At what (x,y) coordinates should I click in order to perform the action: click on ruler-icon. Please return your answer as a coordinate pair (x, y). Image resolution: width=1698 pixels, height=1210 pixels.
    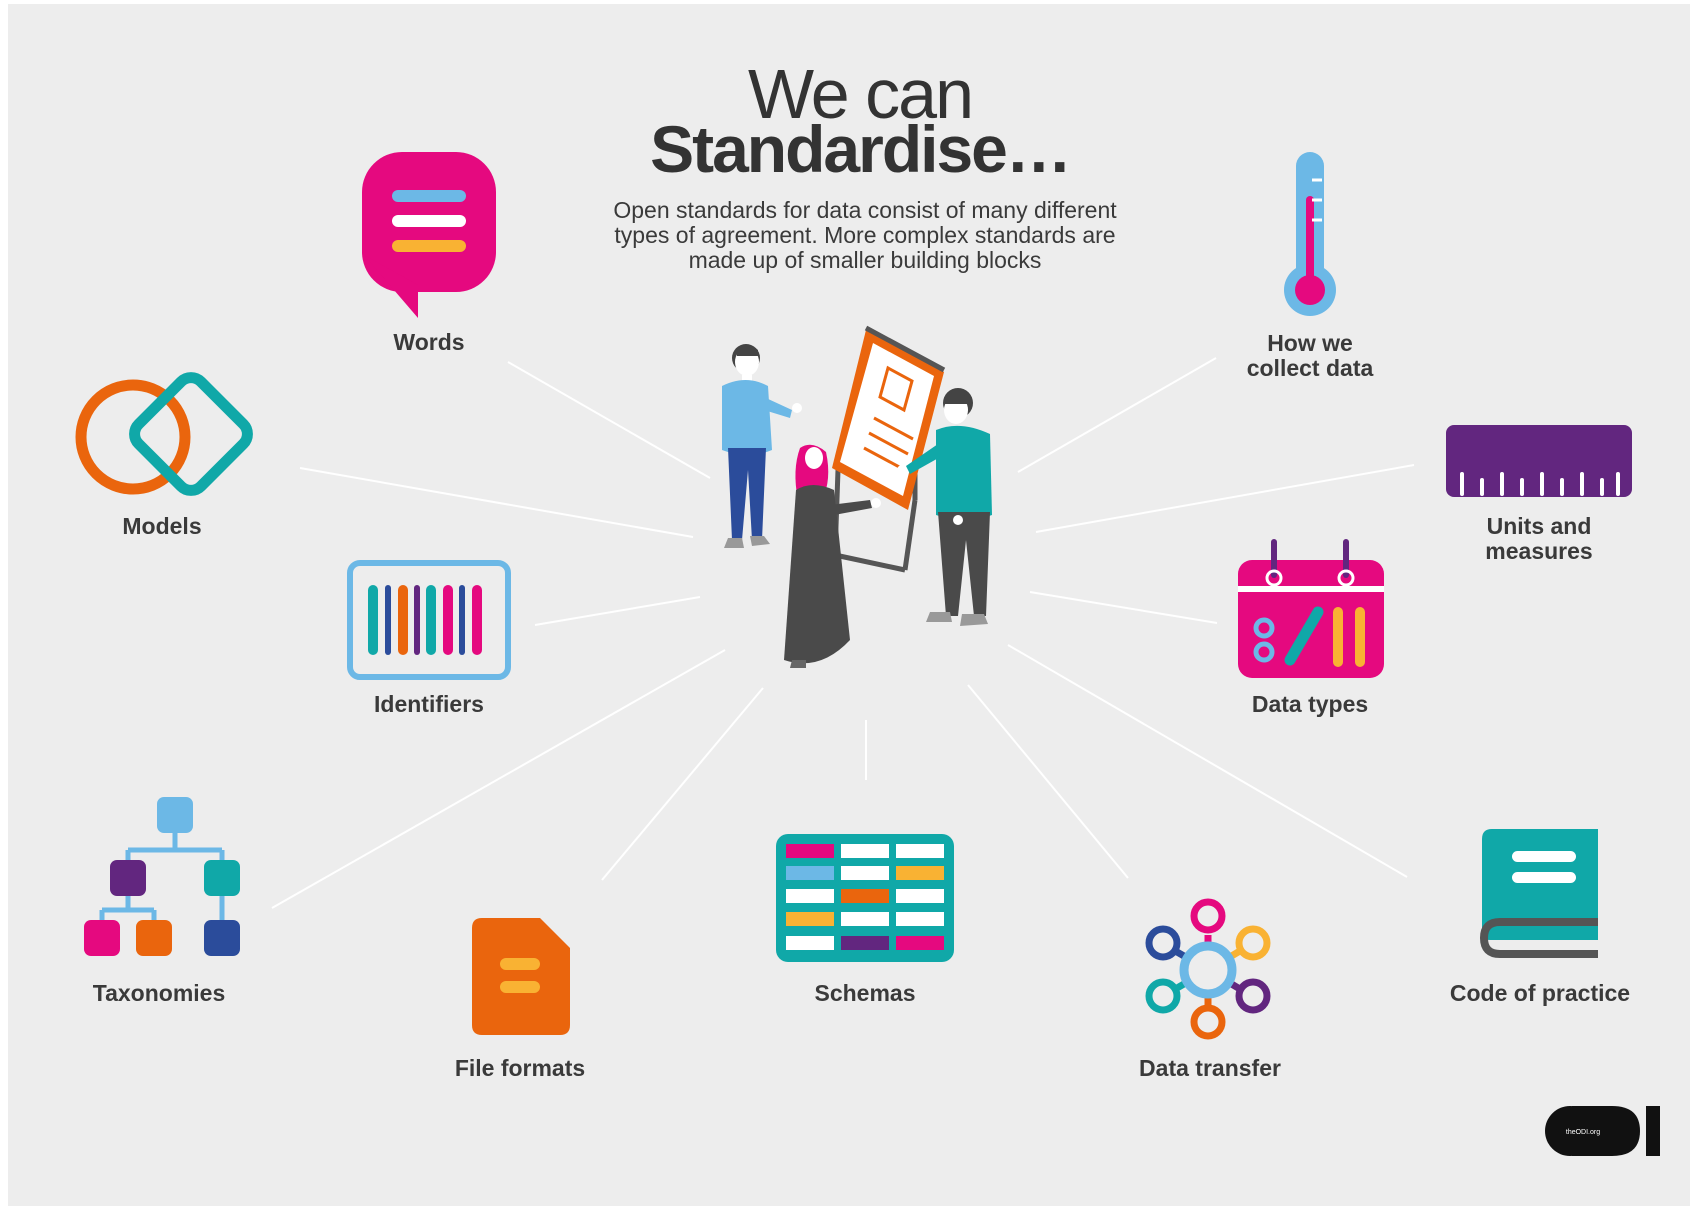
    Looking at the image, I should click on (1539, 461).